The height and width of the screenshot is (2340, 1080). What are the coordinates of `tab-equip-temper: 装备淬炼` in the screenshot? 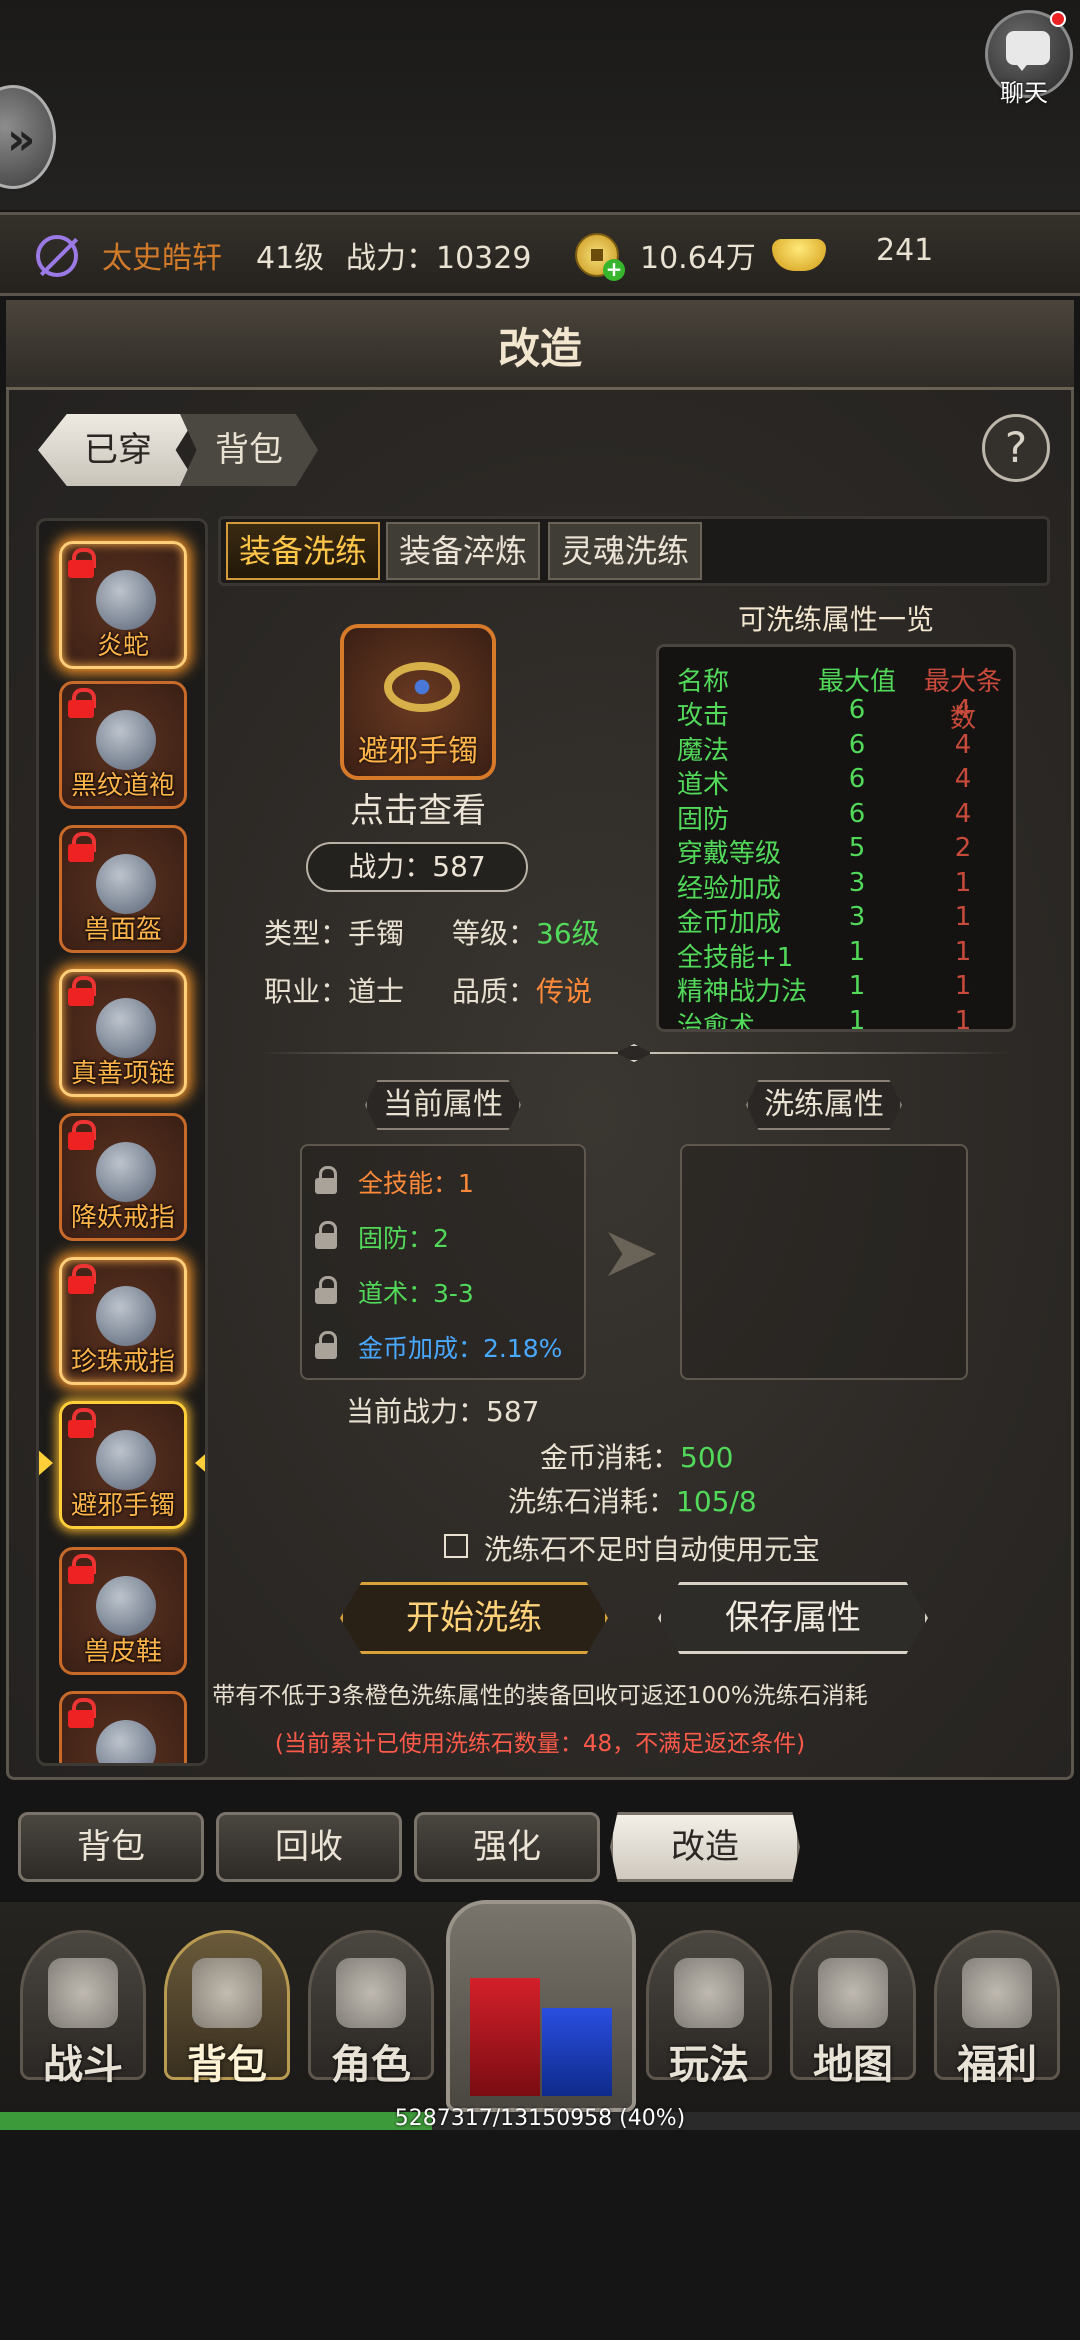 It's located at (463, 551).